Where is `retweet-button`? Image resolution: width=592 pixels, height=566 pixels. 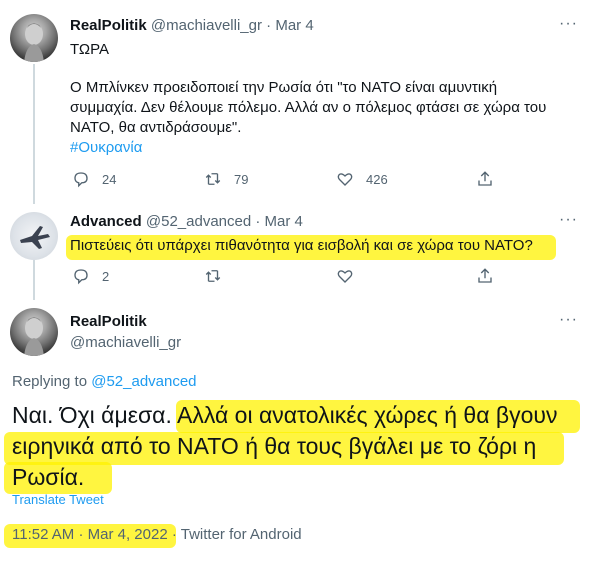 retweet-button is located at coordinates (219, 276).